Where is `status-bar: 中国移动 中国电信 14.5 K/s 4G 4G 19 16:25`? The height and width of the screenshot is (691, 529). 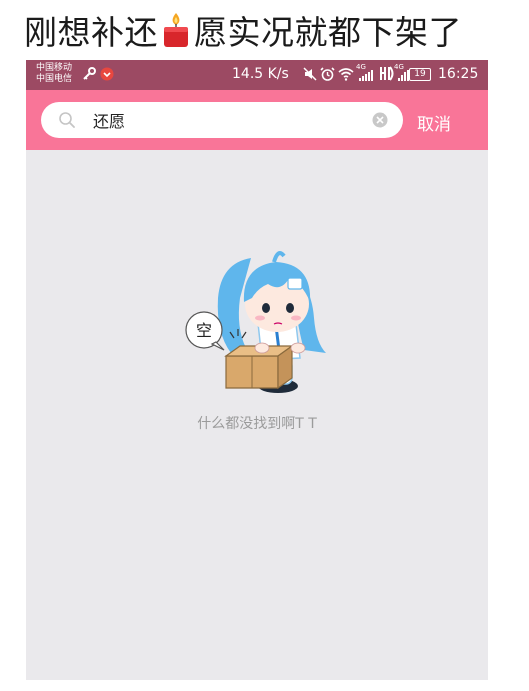 status-bar: 中国移动 中国电信 14.5 K/s 4G 4G 19 16:25 is located at coordinates (257, 75).